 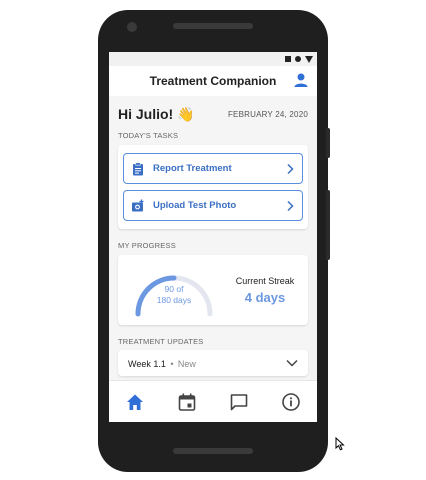 I want to click on app-title: Treatment Companion, so click(x=213, y=81).